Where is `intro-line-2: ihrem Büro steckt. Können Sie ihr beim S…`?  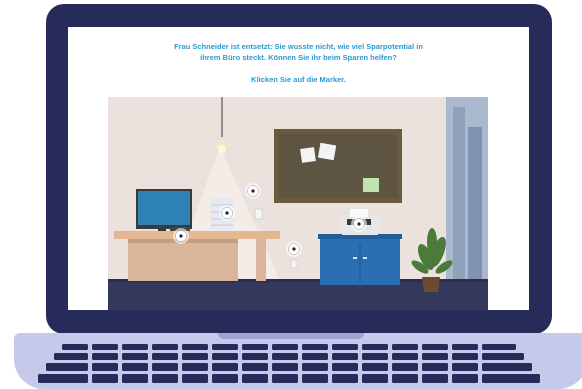 intro-line-2: ihrem Büro steckt. Können Sie ihr beim S… is located at coordinates (298, 57).